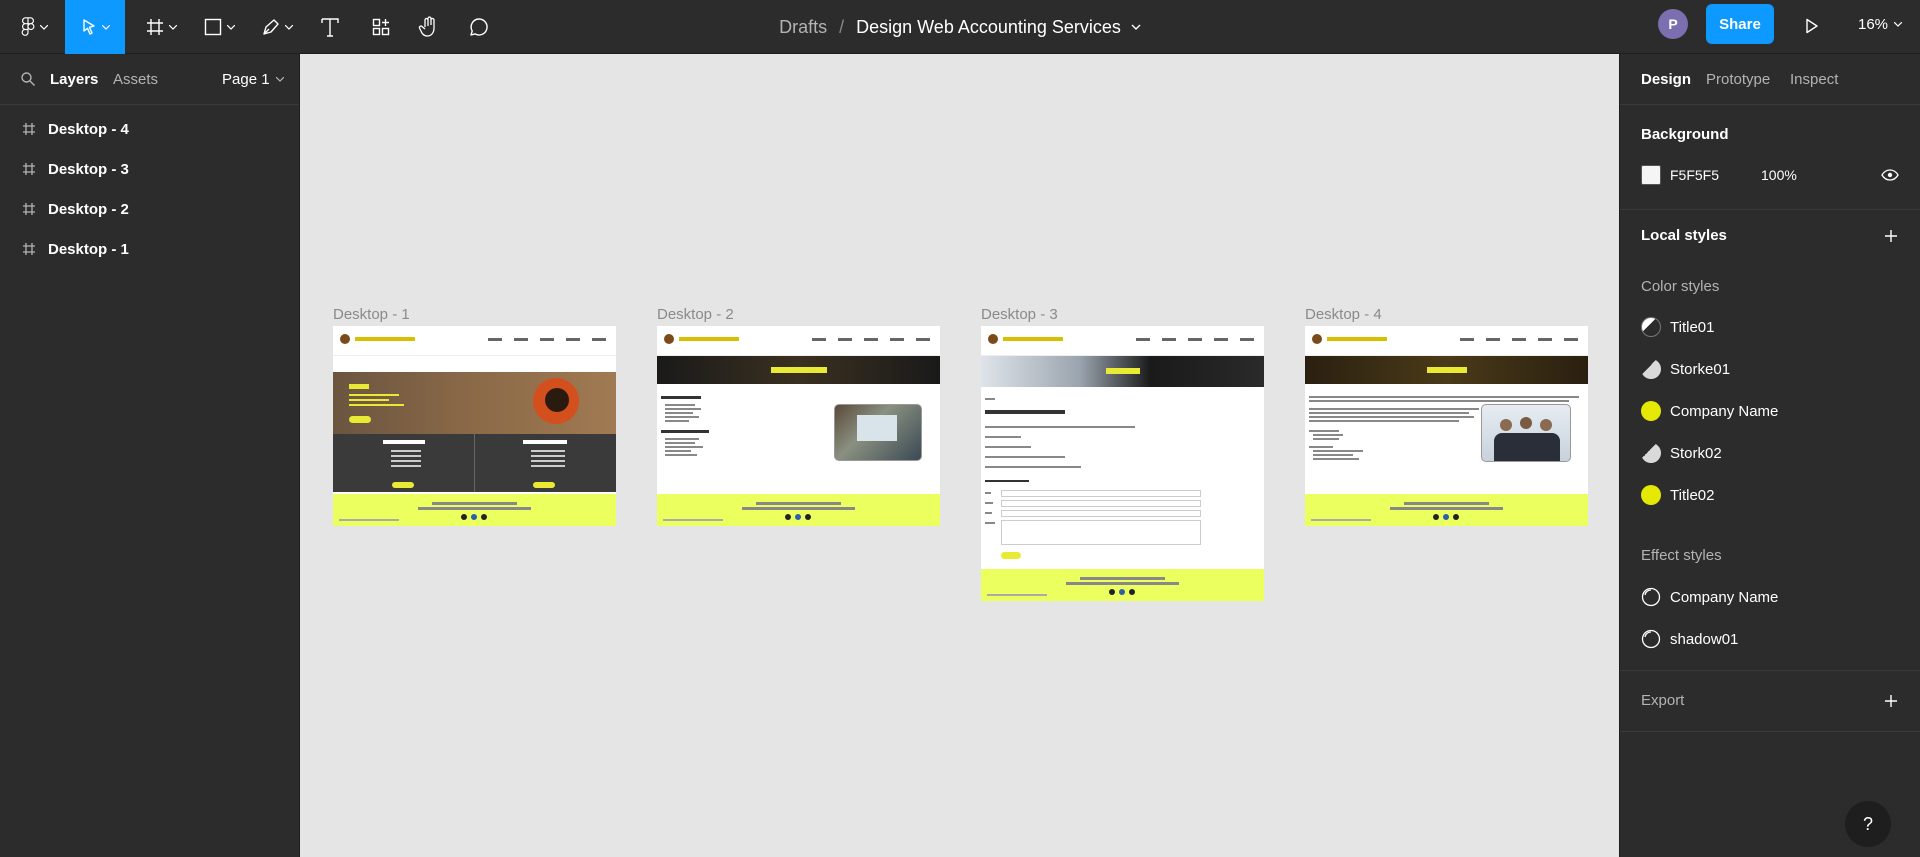  What do you see at coordinates (1724, 597) in the screenshot?
I see `effect-style-name: Company Name` at bounding box center [1724, 597].